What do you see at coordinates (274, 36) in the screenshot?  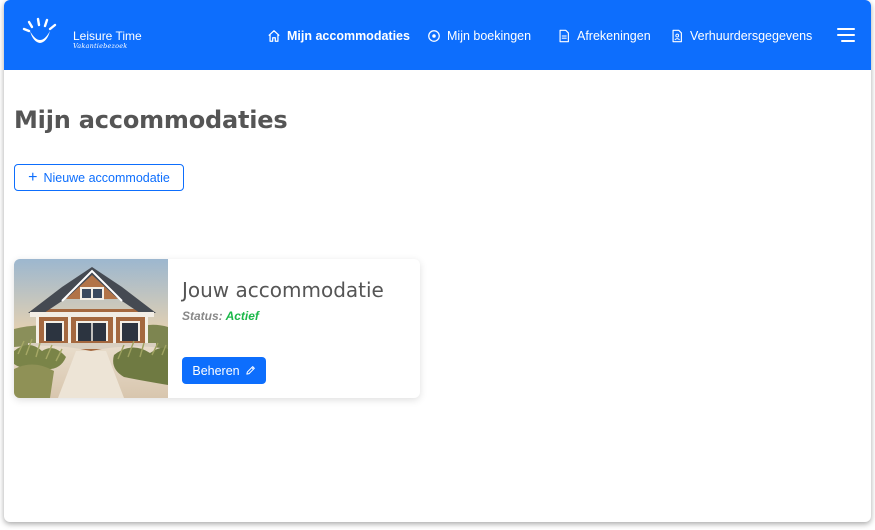 I see `home-icon` at bounding box center [274, 36].